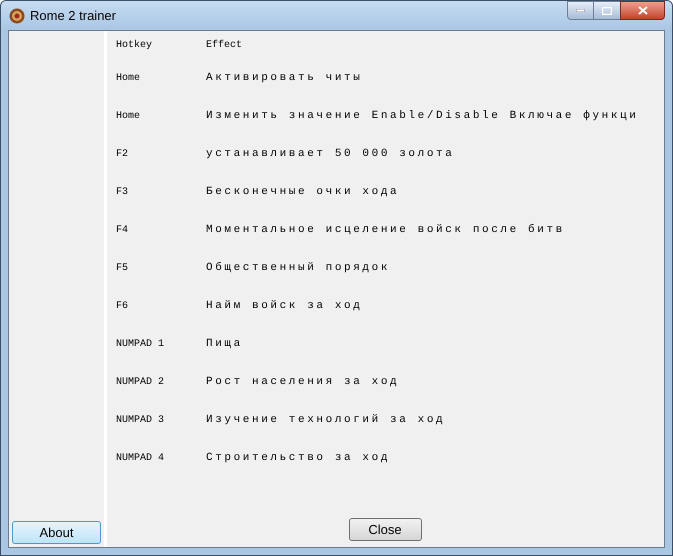  What do you see at coordinates (422, 116) in the screenshot?
I see `effect-cell-text: Изменить значение Enable/Disable Включае функци` at bounding box center [422, 116].